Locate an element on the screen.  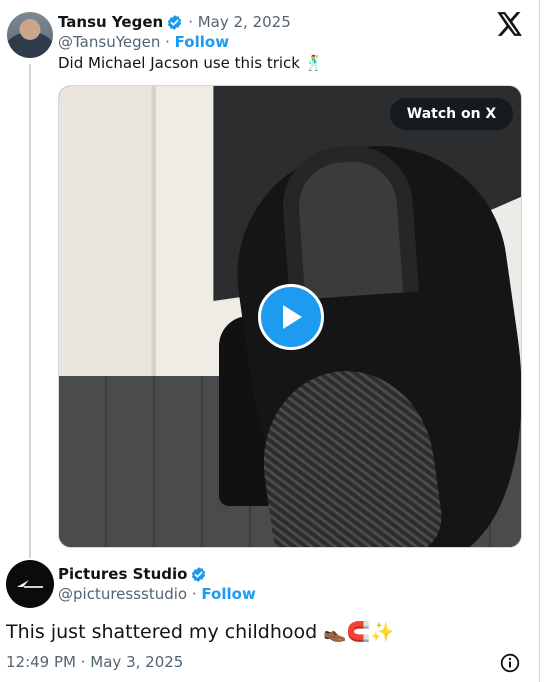
watch-on-x-button: Watch on X is located at coordinates (451, 114).